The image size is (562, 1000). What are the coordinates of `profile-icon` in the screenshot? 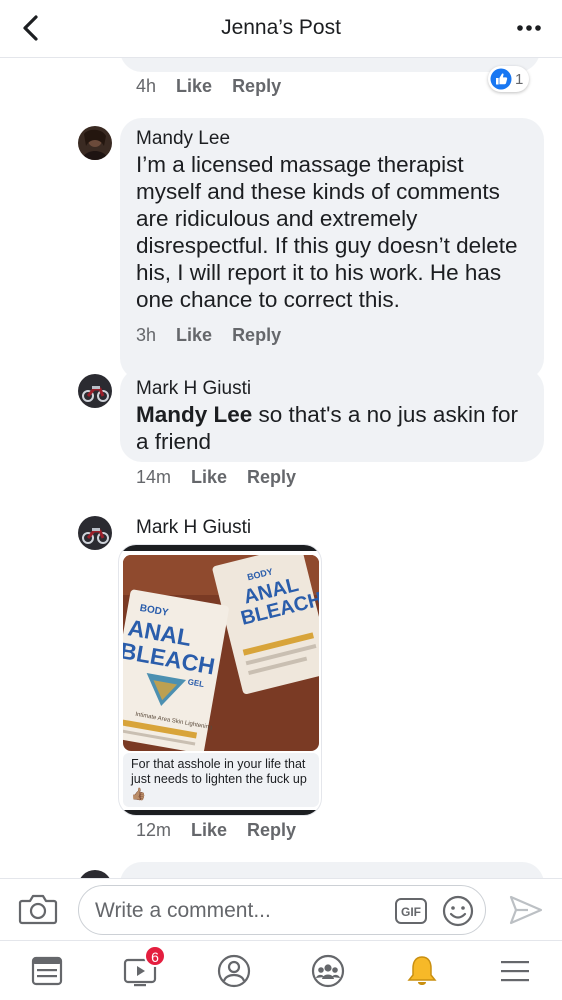 It's located at (234, 971).